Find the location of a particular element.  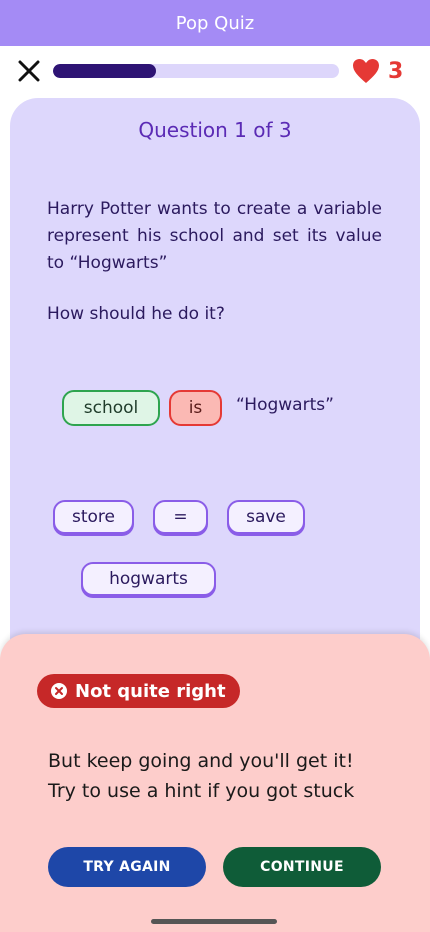

option-chip-save: save is located at coordinates (266, 517).